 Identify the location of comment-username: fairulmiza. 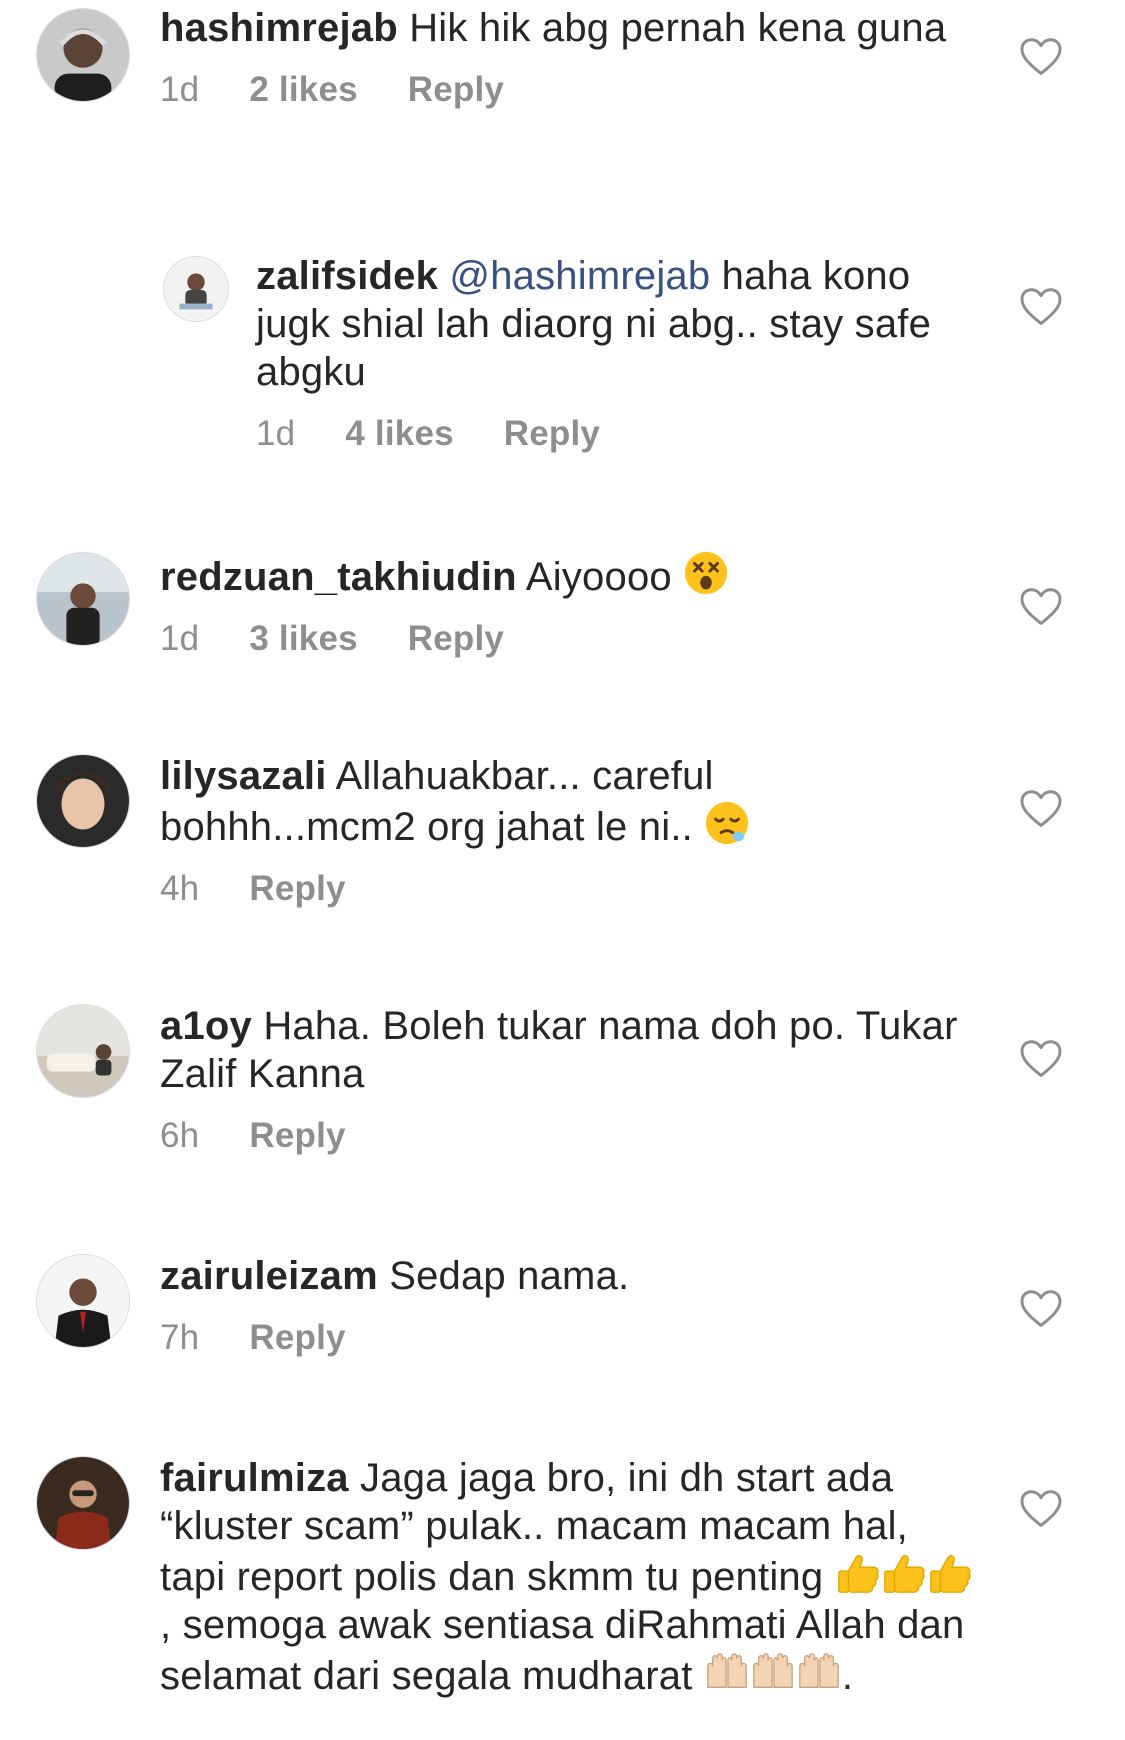
(254, 1478).